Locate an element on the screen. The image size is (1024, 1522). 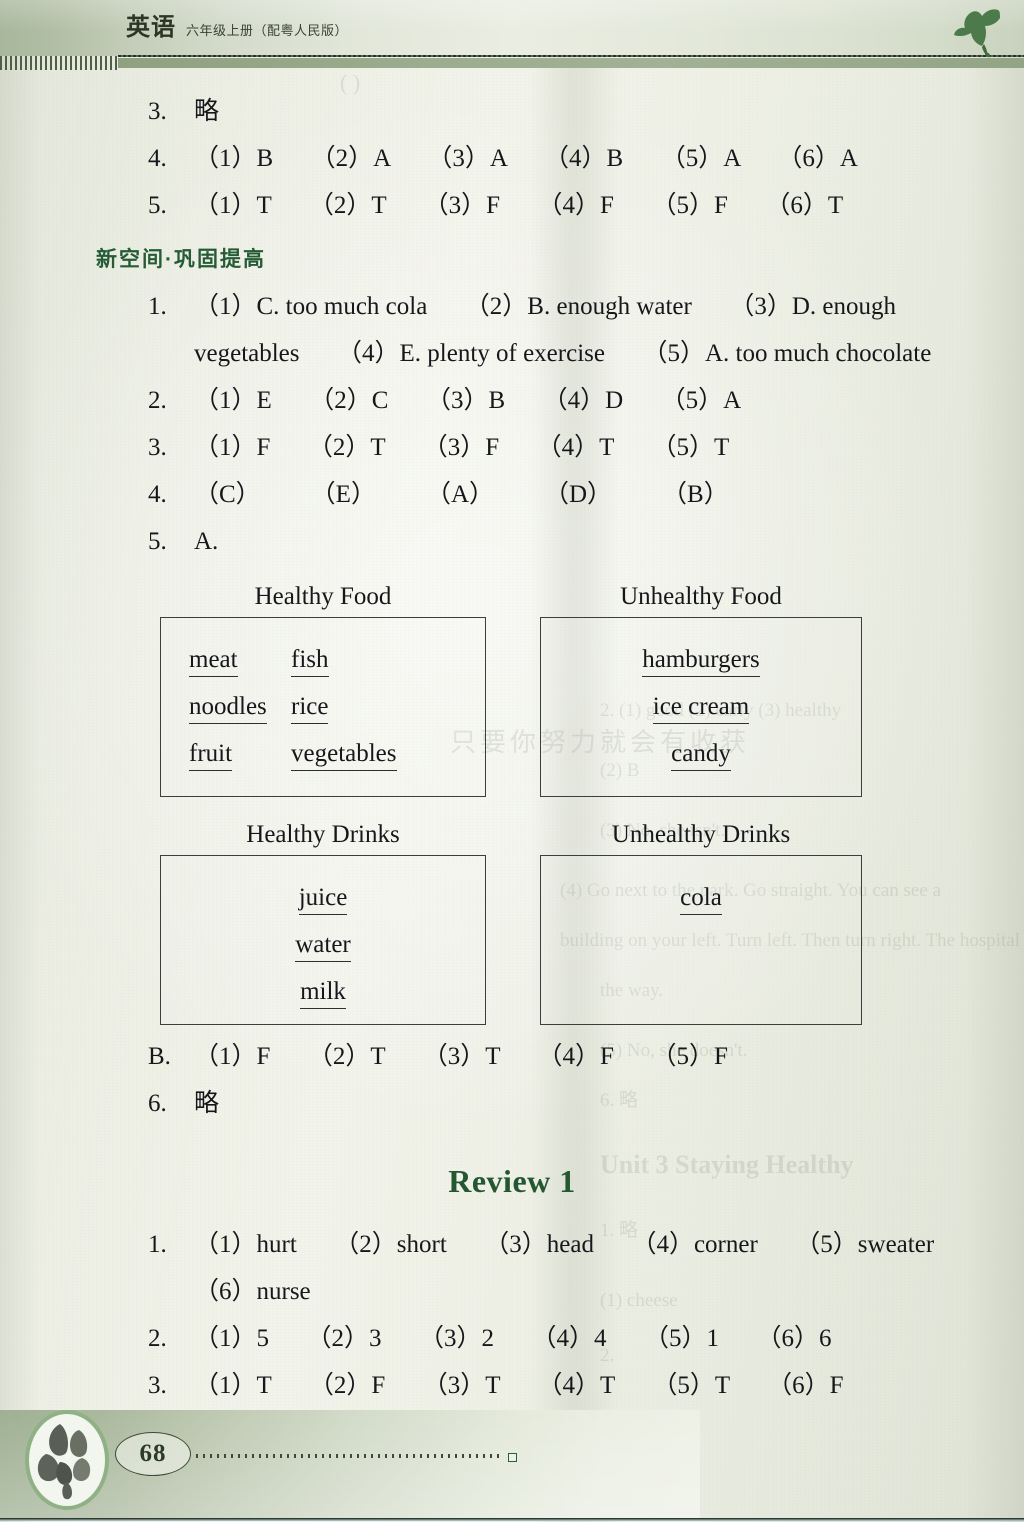
food-word: ice cream is located at coordinates (701, 707).